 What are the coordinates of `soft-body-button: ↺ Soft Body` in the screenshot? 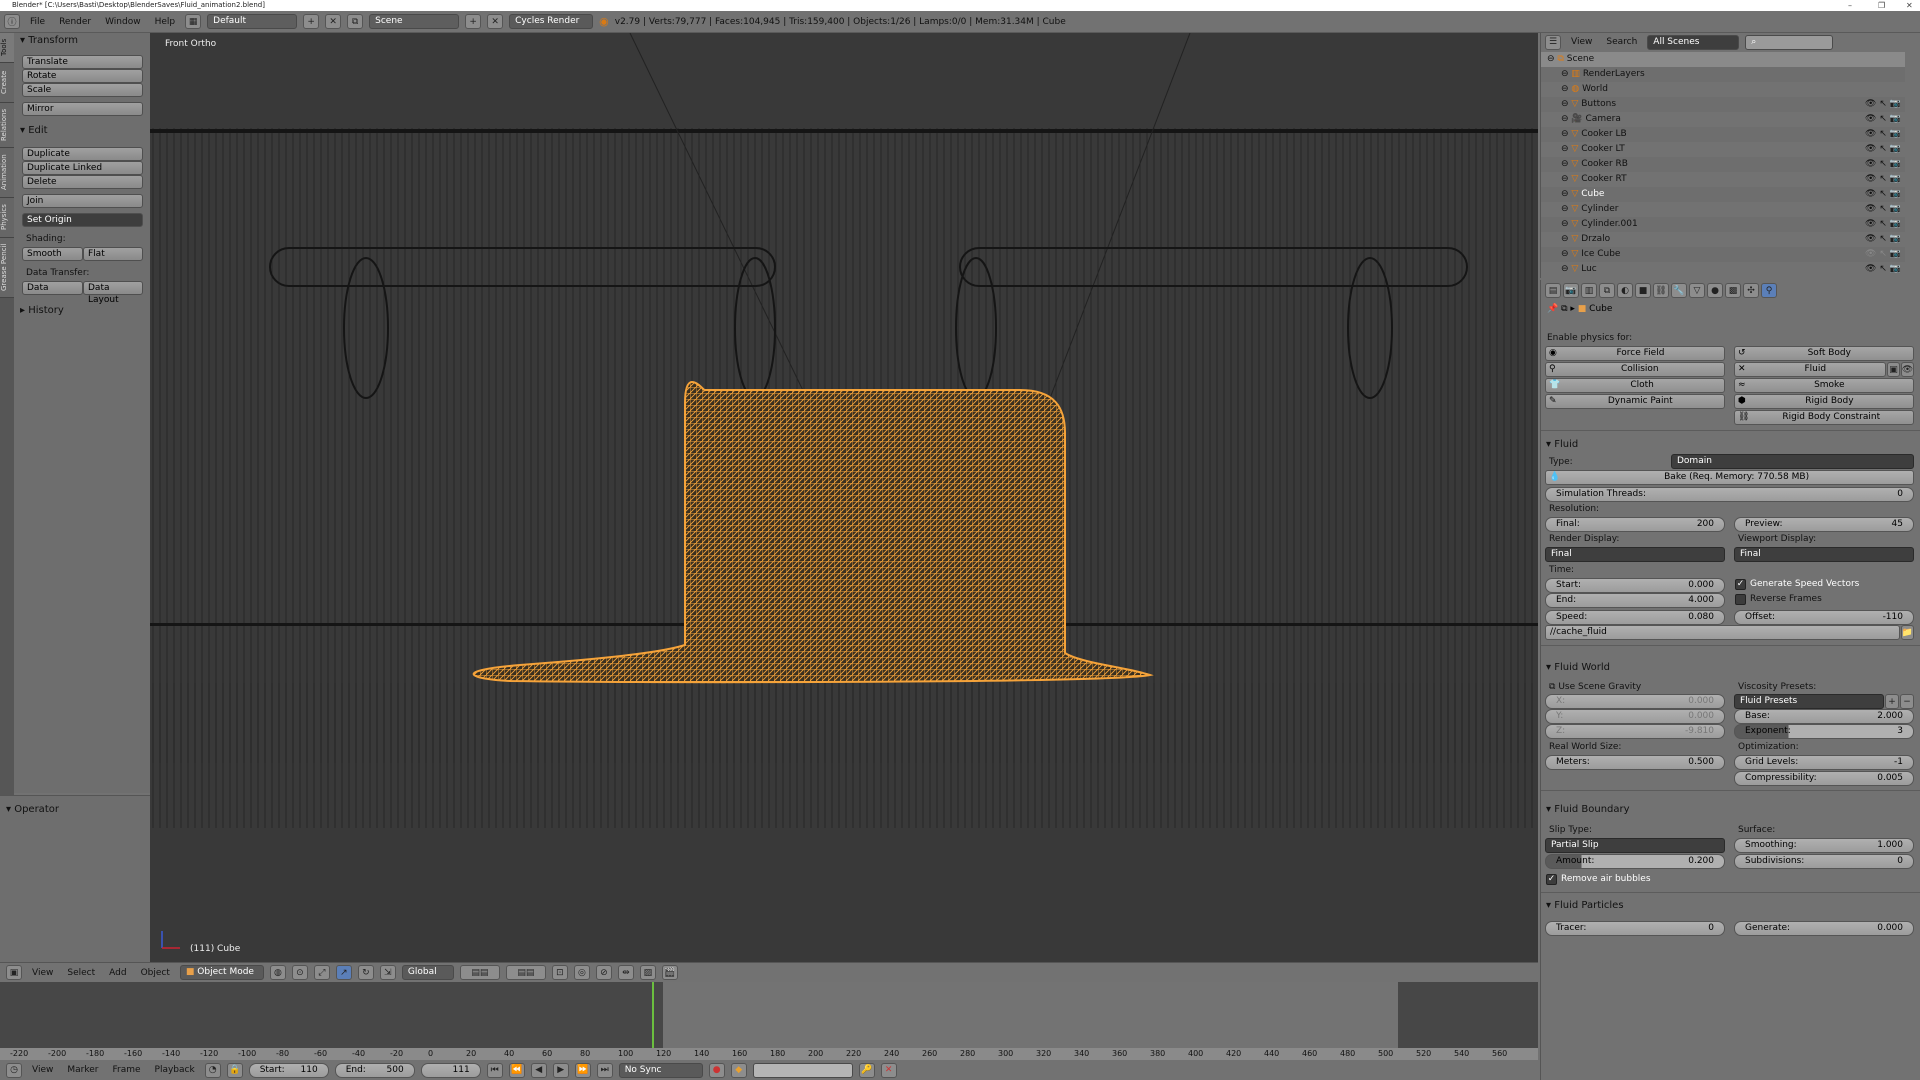 It's located at (1824, 353).